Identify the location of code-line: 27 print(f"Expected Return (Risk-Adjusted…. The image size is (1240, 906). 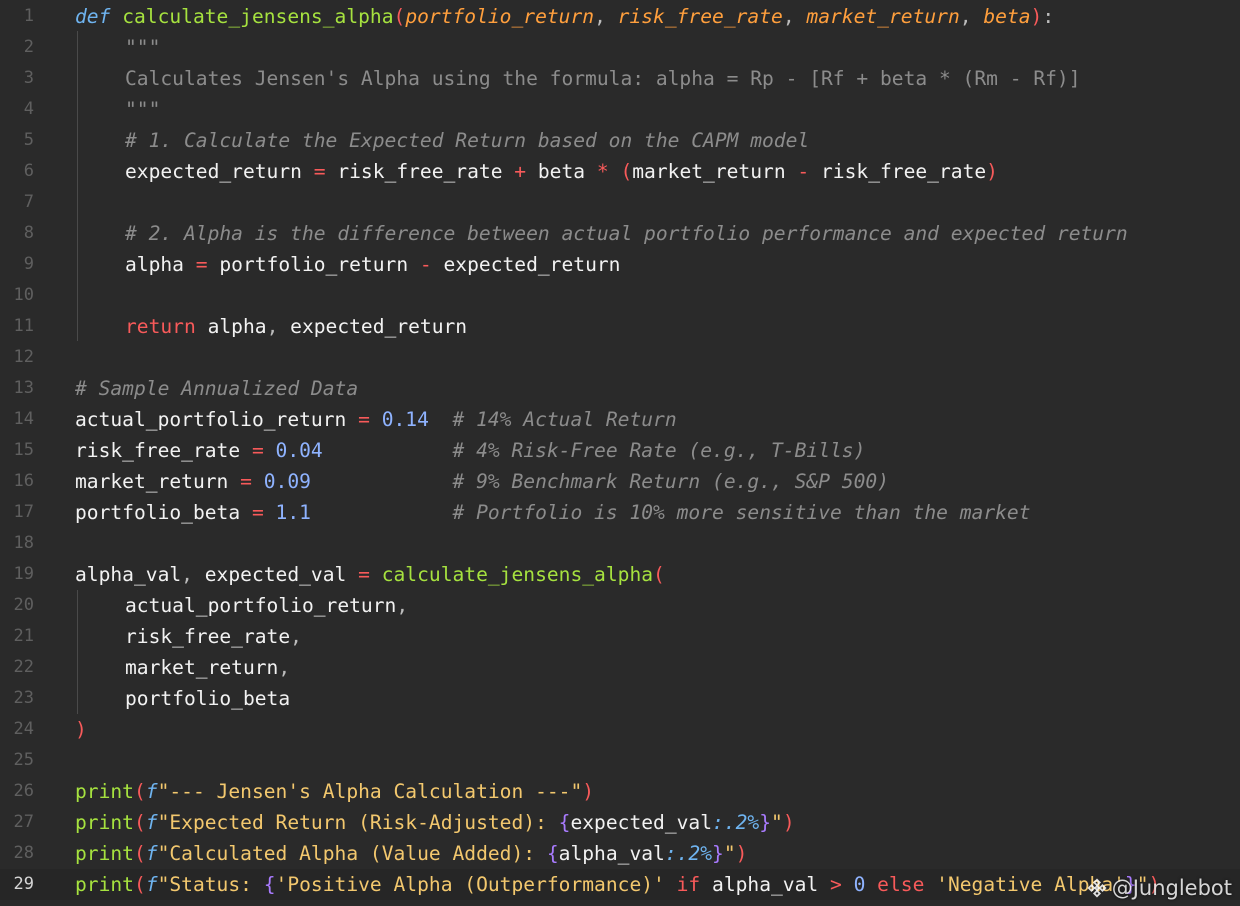
(620, 822).